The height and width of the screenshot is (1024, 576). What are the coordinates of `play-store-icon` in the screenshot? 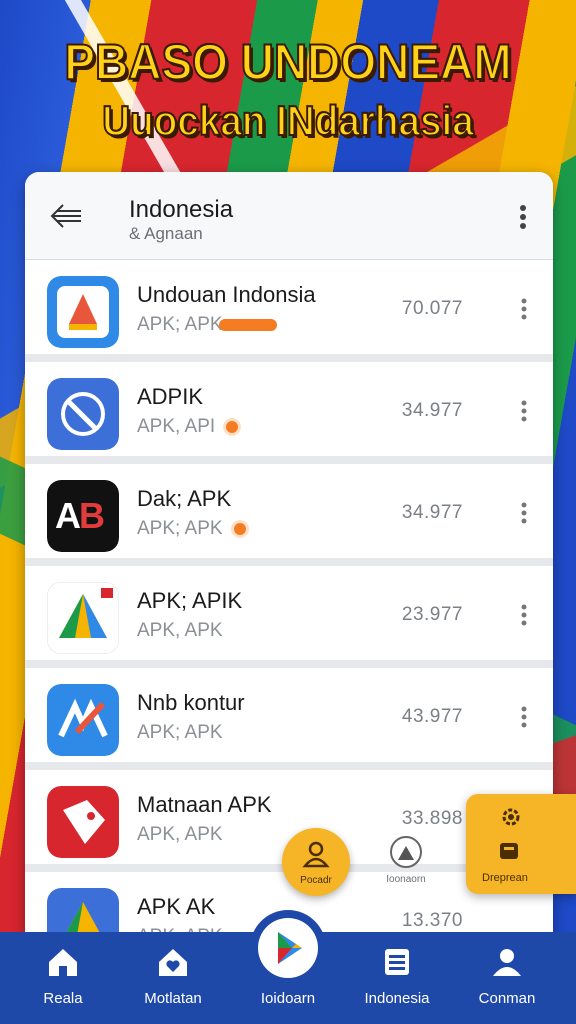 It's located at (290, 948).